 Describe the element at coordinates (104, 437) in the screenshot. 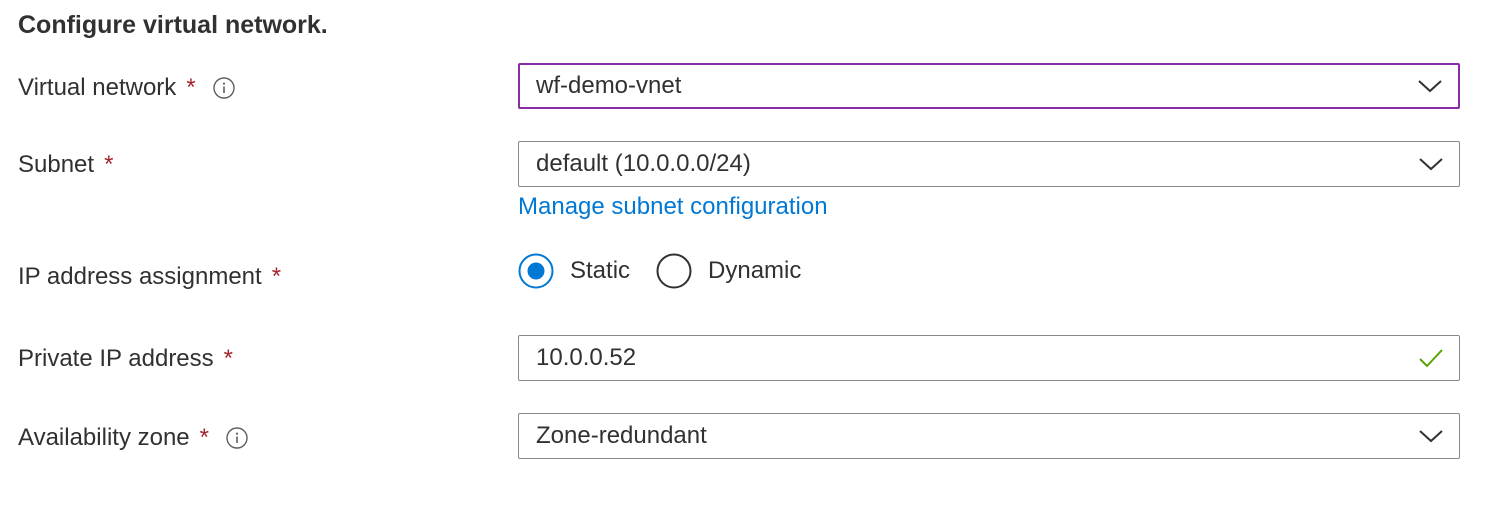

I see `availability-zone-label: Availability zone` at that location.